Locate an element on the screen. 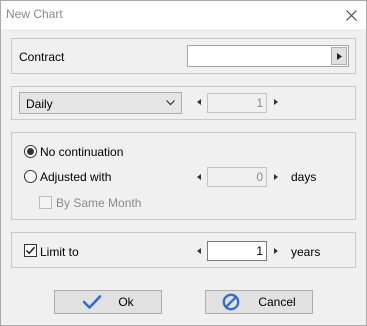 The height and width of the screenshot is (326, 367). cancel-icon is located at coordinates (231, 302).